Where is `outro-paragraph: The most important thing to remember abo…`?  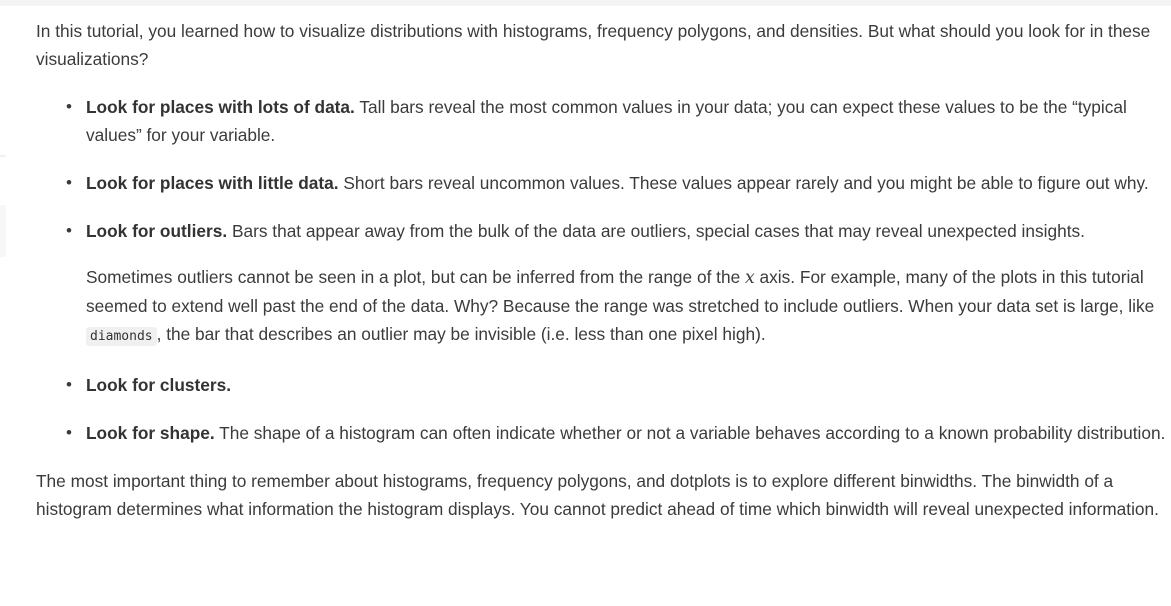
outro-paragraph: The most important thing to remember abo… is located at coordinates (597, 495).